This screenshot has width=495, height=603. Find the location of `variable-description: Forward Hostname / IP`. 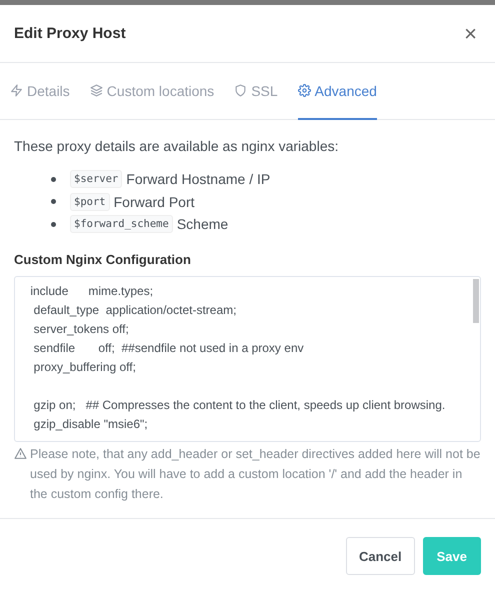

variable-description: Forward Hostname / IP is located at coordinates (198, 179).